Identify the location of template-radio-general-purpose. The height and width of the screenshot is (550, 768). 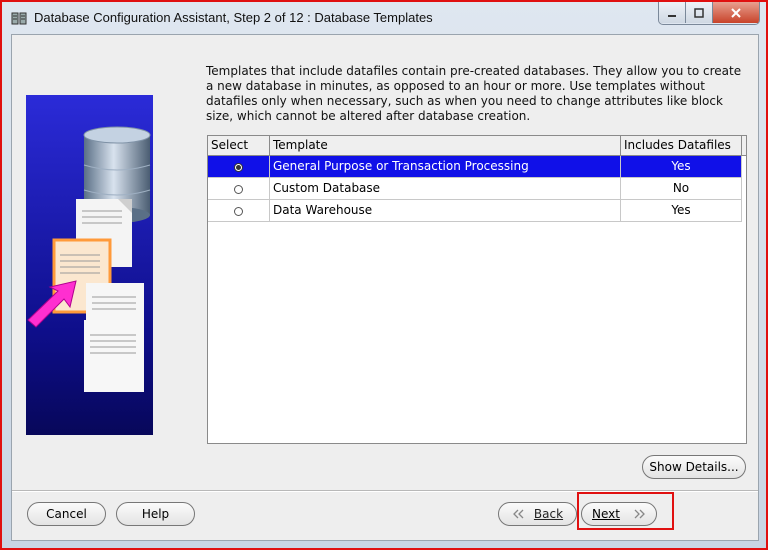
(238, 167).